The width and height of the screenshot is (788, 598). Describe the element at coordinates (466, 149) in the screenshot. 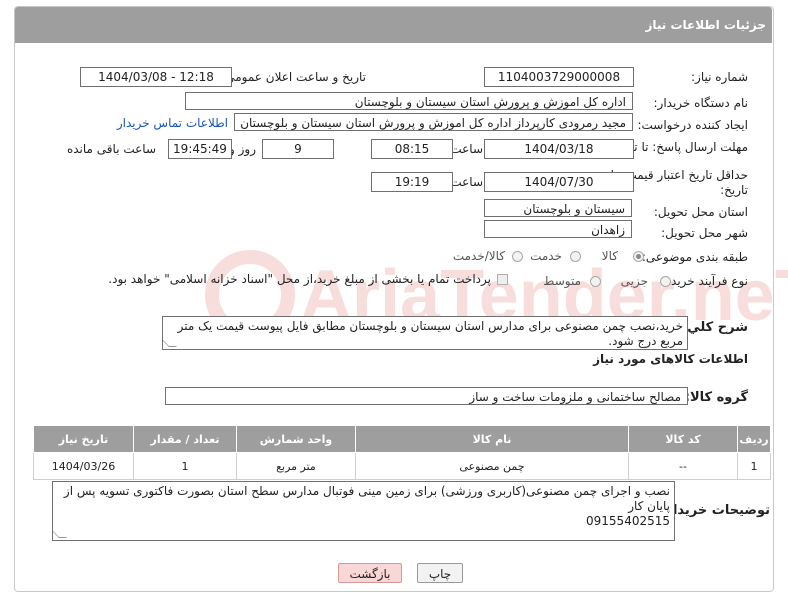

I see `deadline-time-label: ساعت` at that location.